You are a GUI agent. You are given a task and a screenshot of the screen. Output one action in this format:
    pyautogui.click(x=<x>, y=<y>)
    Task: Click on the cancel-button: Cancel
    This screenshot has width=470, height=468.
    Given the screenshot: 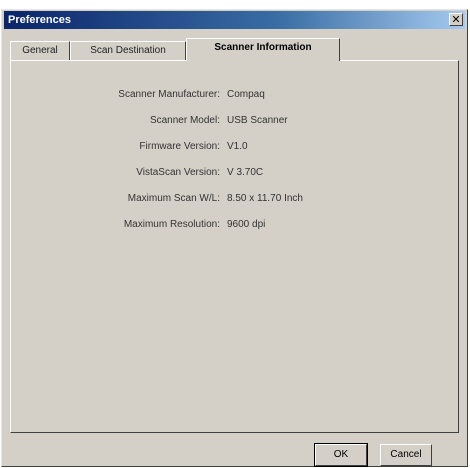 What is the action you would take?
    pyautogui.click(x=406, y=455)
    